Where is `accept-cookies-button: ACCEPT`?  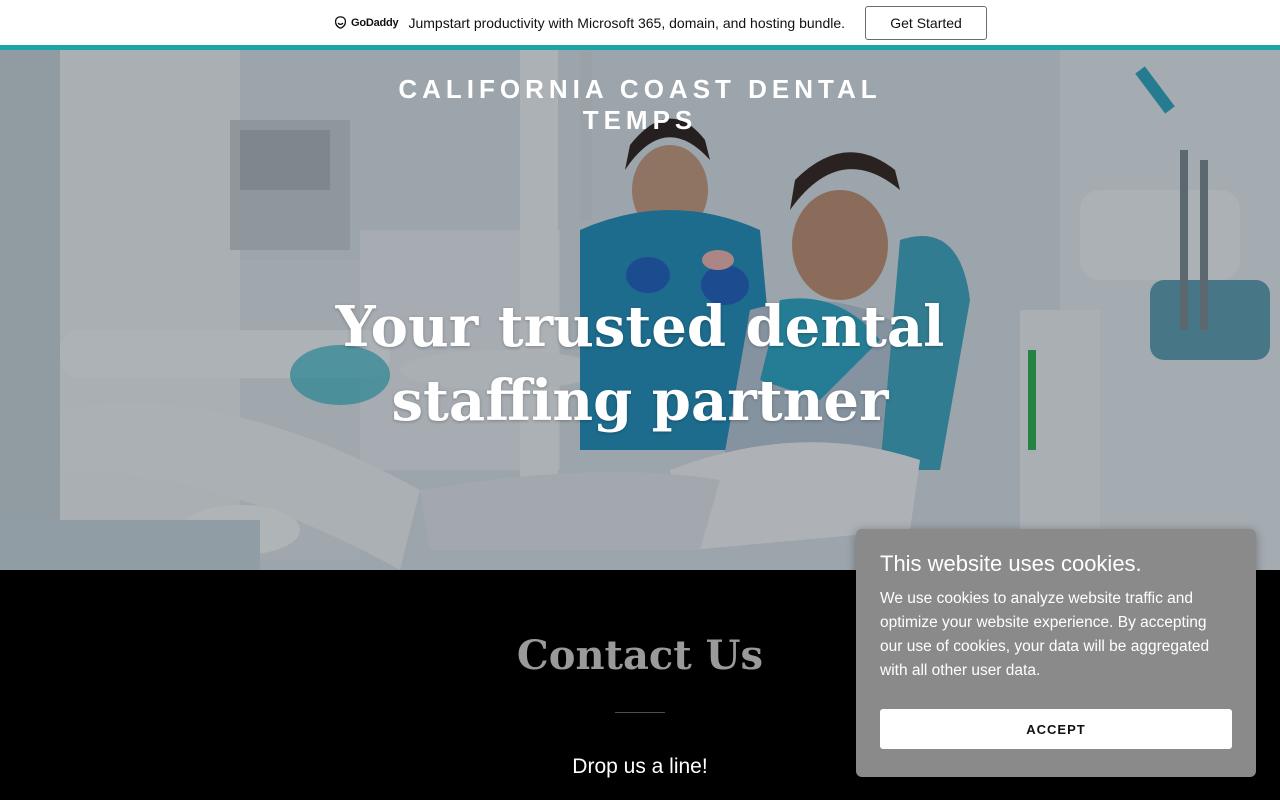
accept-cookies-button: ACCEPT is located at coordinates (1056, 729).